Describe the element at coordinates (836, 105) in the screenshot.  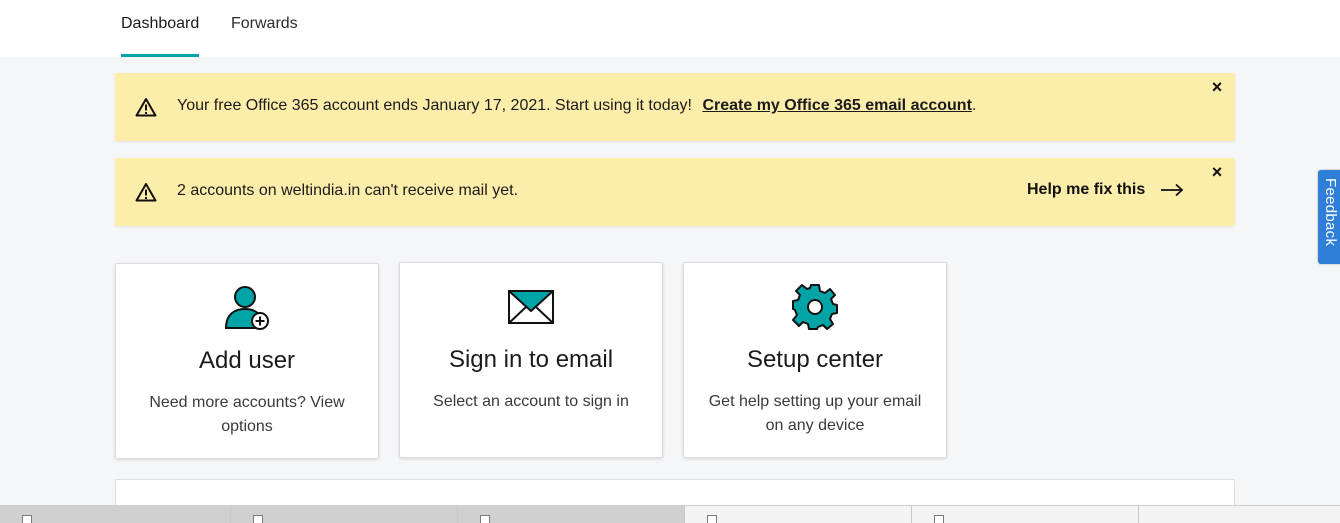
I see `create-office365-link: Create my Office 365 email account` at that location.